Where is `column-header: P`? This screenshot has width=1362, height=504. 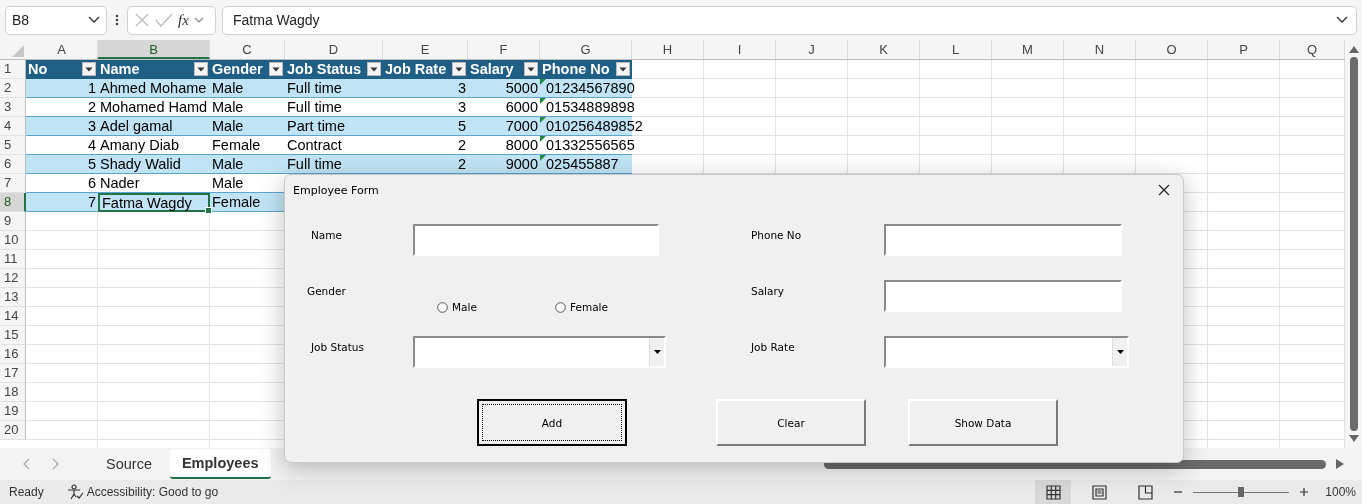
column-header: P is located at coordinates (1244, 49).